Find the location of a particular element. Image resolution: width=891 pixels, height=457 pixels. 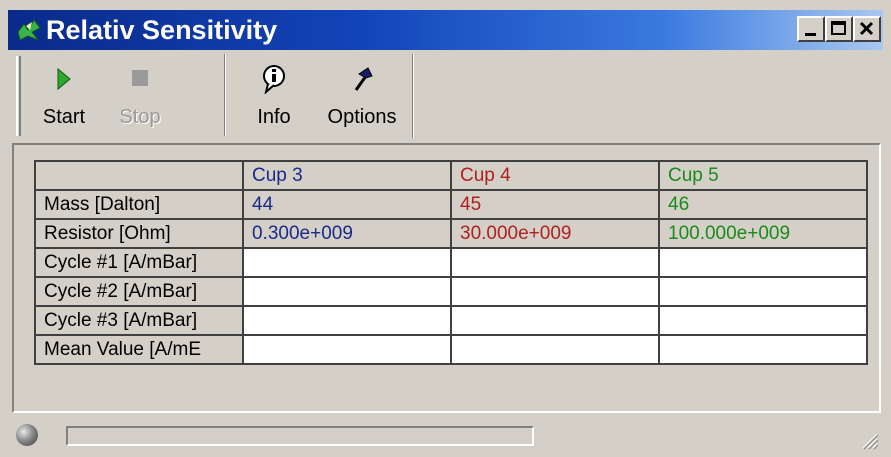

progress-bar is located at coordinates (300, 436).